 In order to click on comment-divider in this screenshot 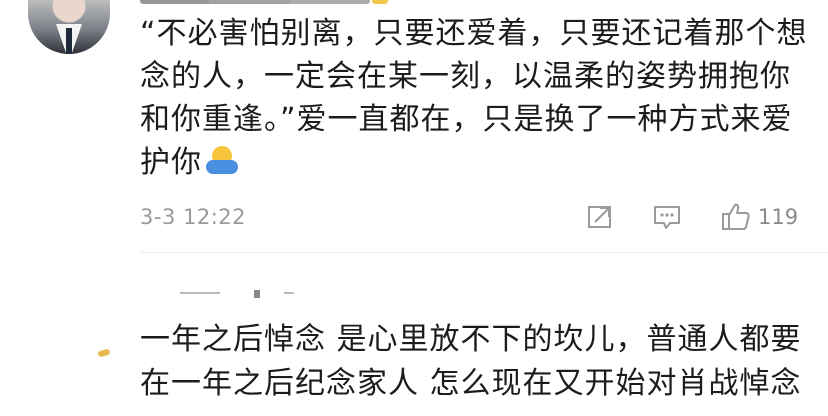, I will do `click(484, 252)`.